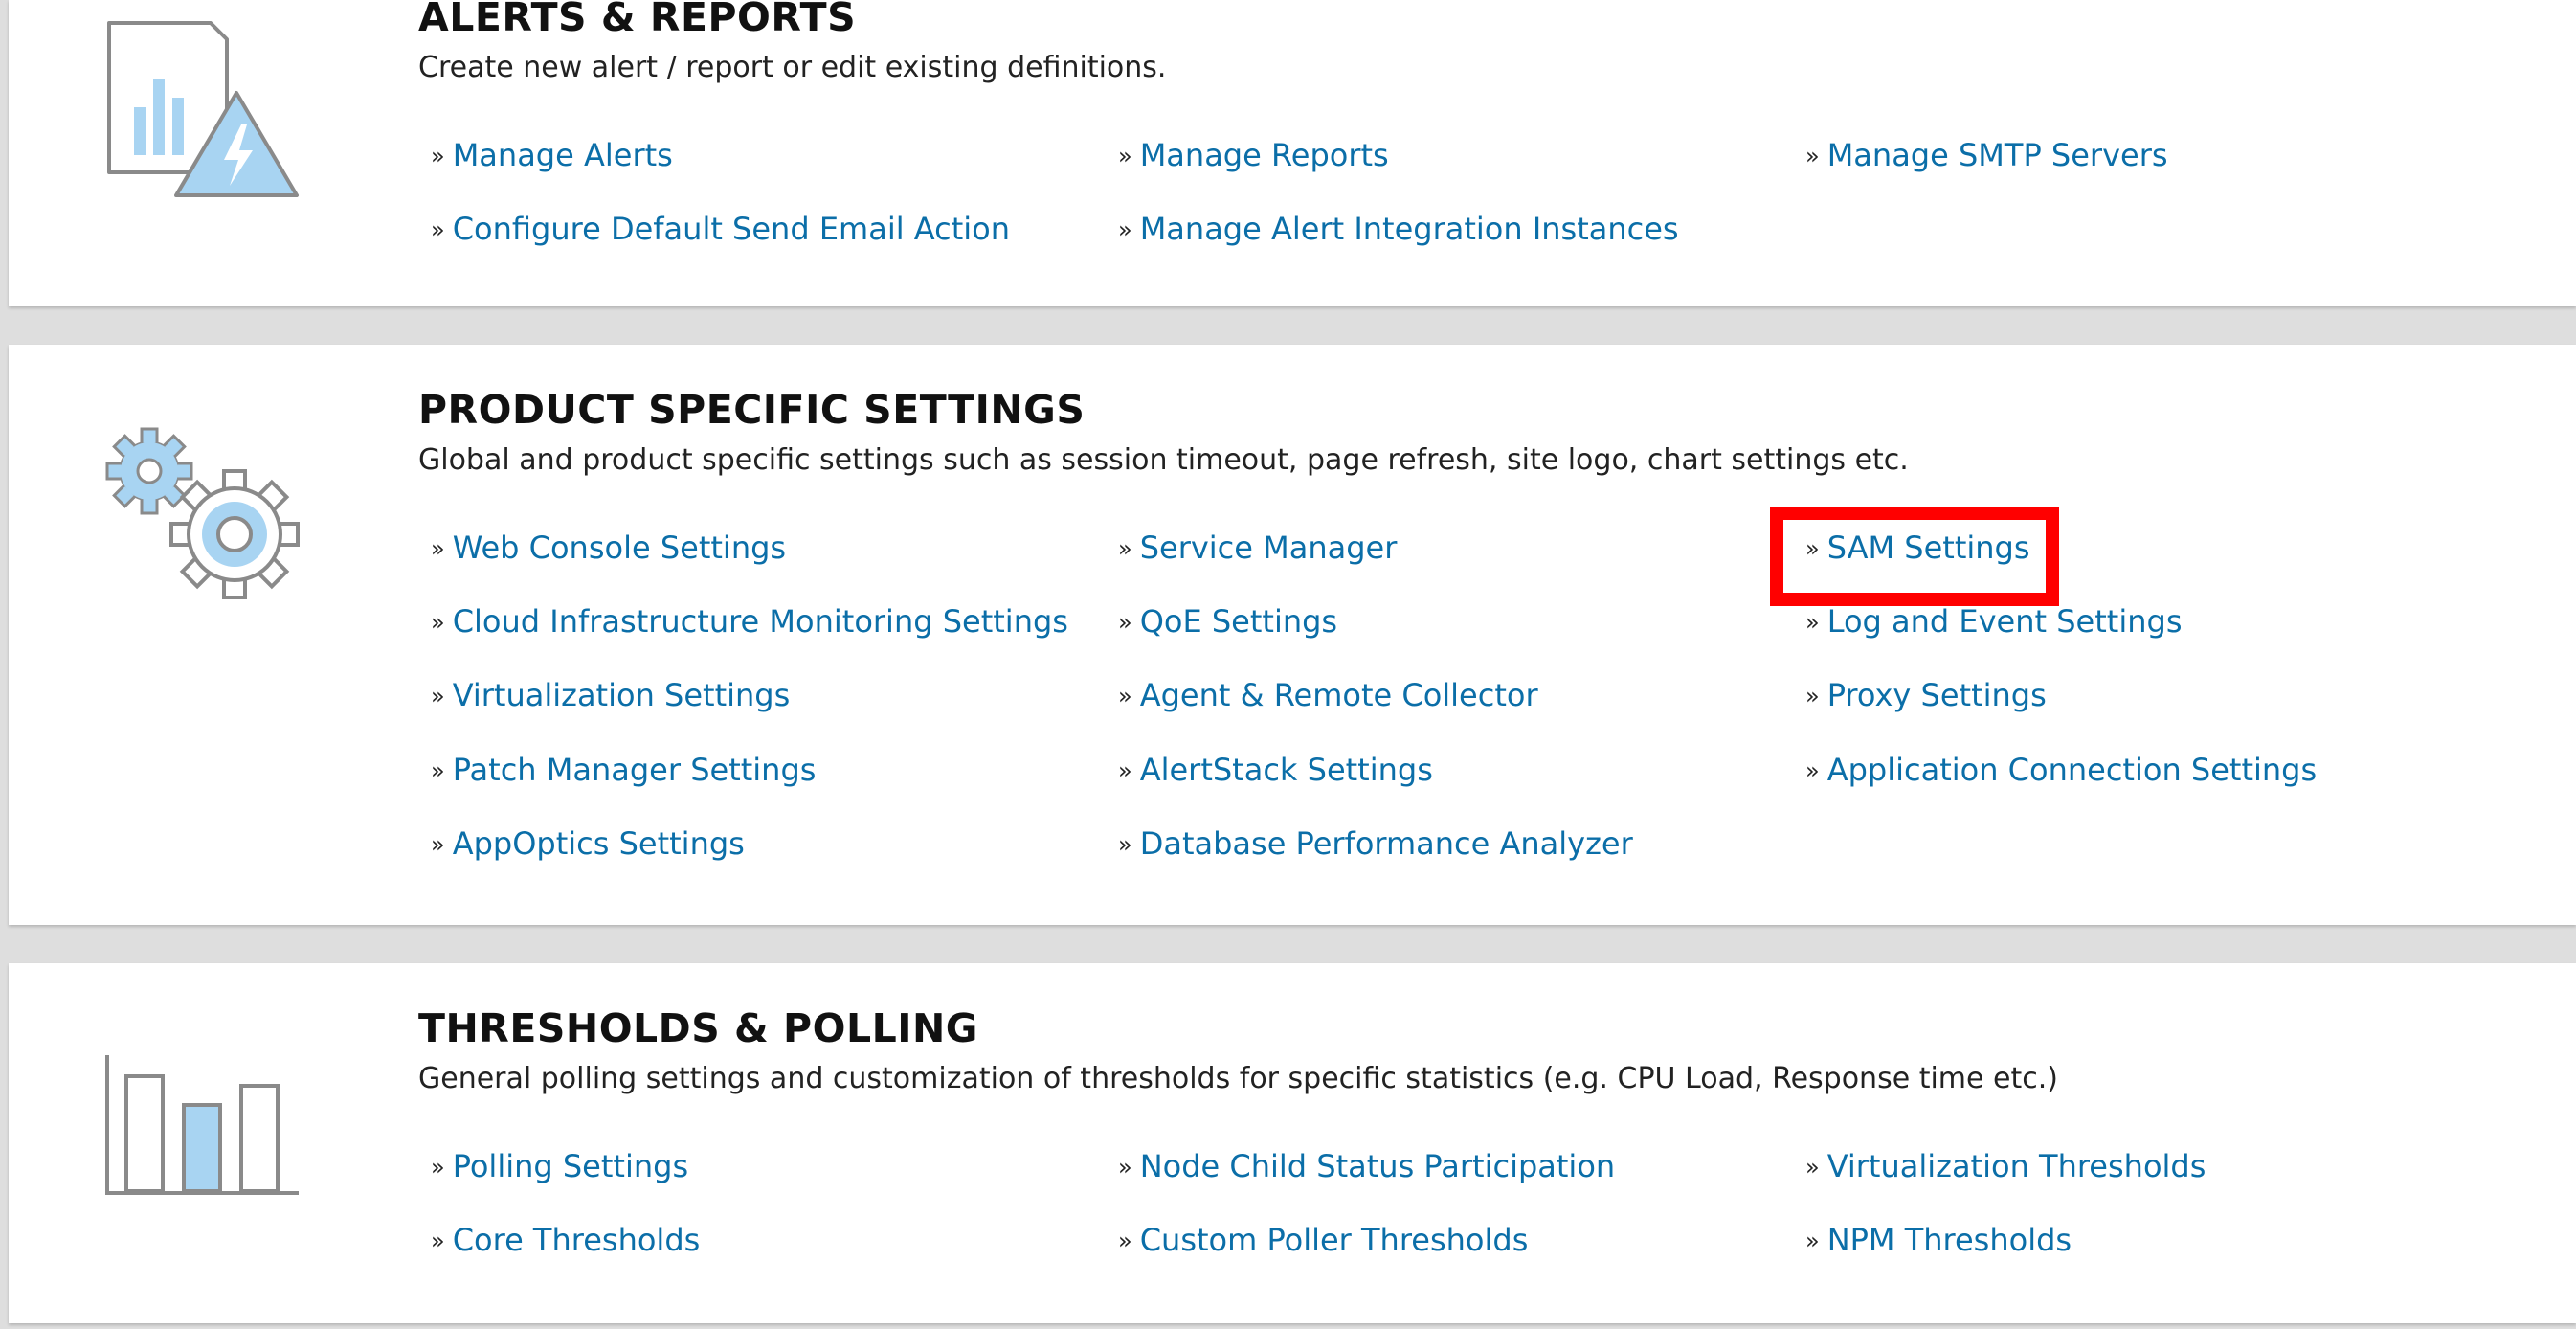 This screenshot has width=2576, height=1329. Describe the element at coordinates (698, 1028) in the screenshot. I see `section-title-thresholds: THRESHOLDS & POLLING` at that location.